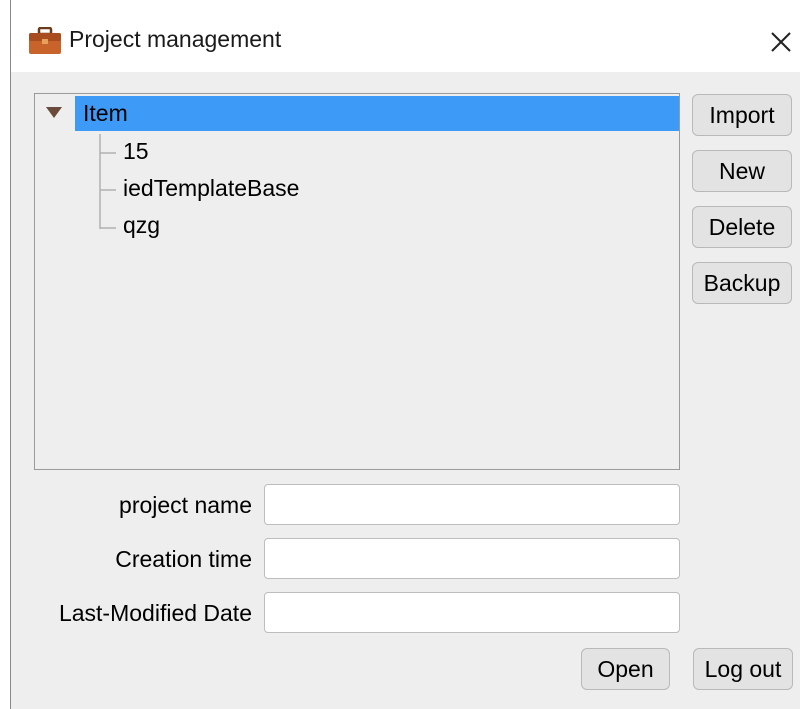  I want to click on backup-button: Backup, so click(742, 283).